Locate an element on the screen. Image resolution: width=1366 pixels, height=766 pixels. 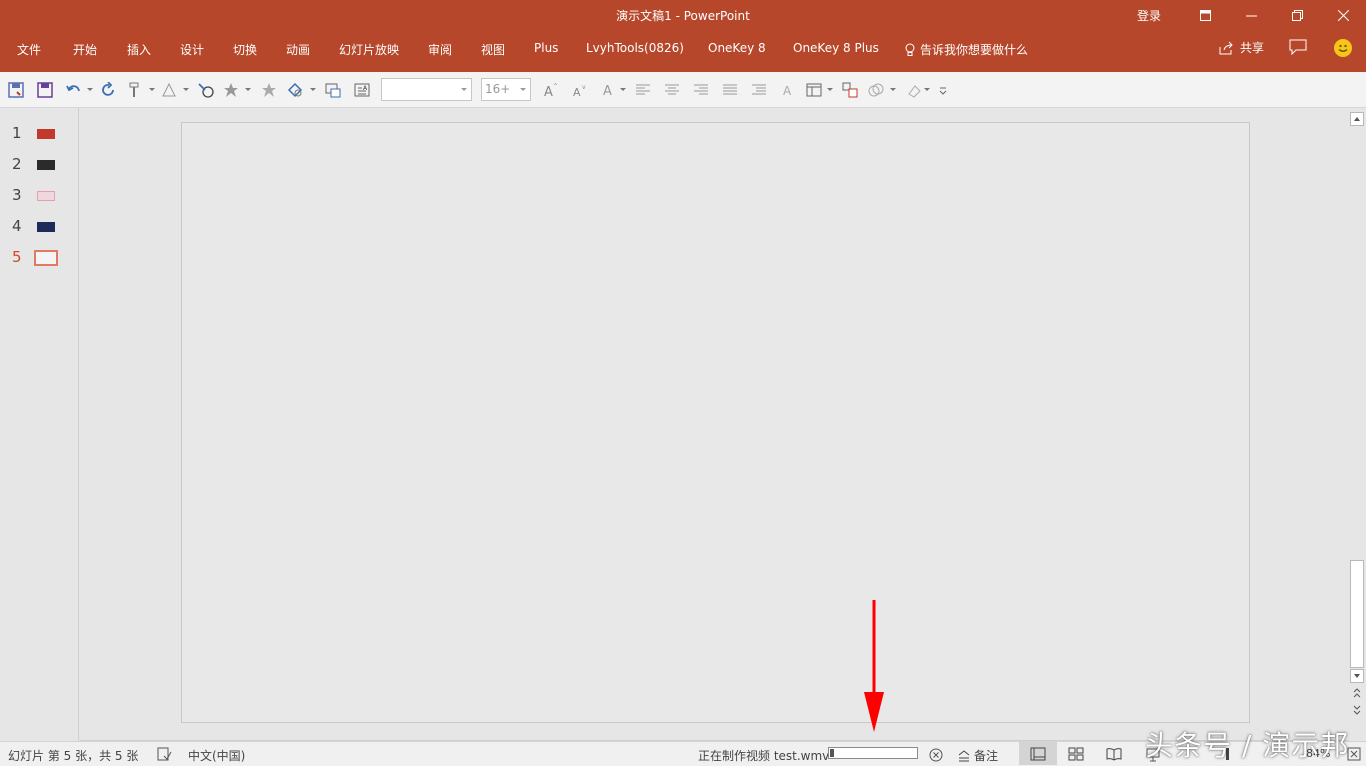
format-painter-dropdown-icon is located at coordinates (152, 89).